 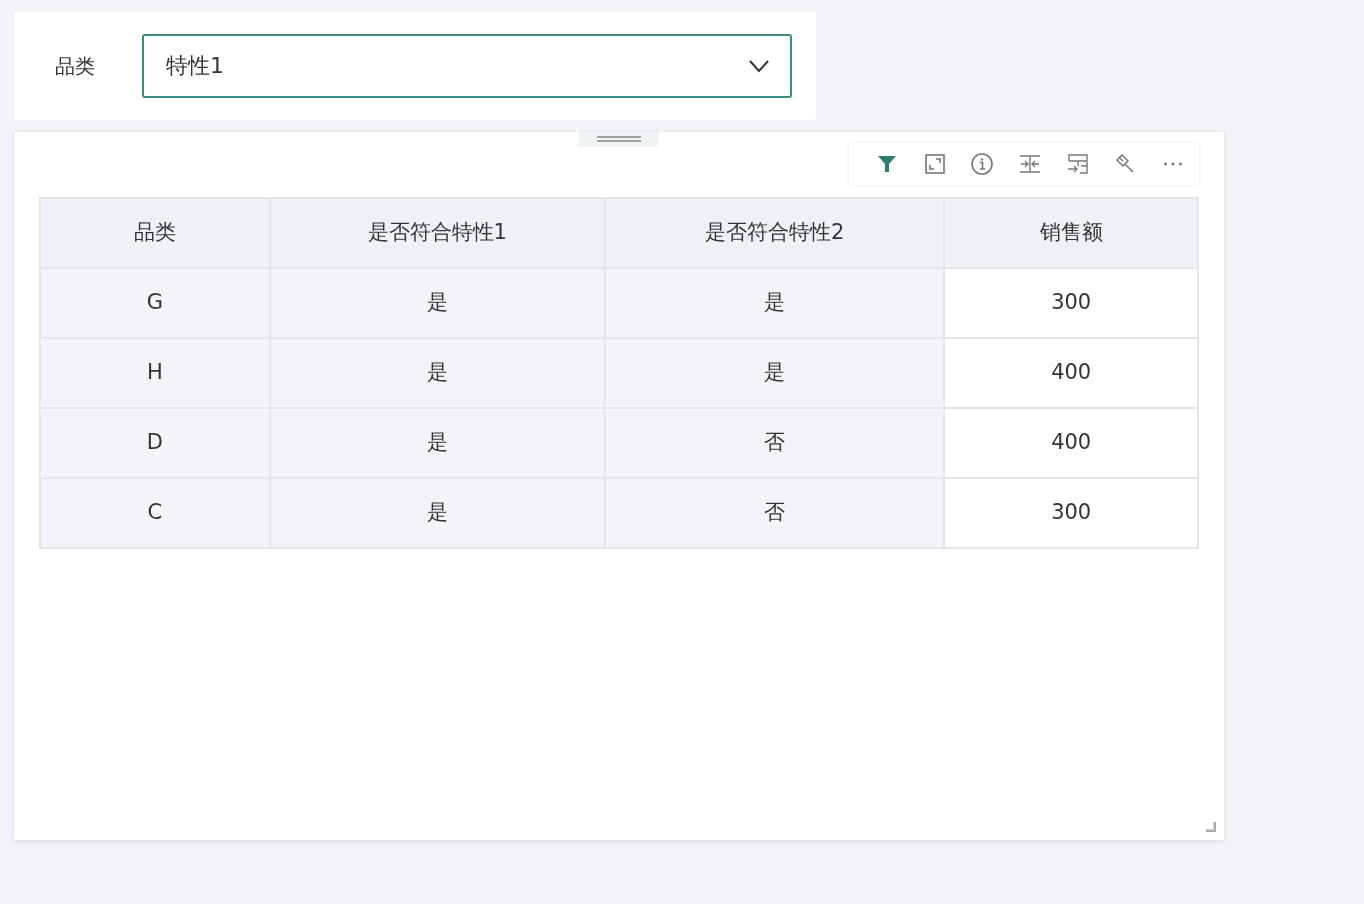 What do you see at coordinates (155, 513) in the screenshot?
I see `table-cell: C` at bounding box center [155, 513].